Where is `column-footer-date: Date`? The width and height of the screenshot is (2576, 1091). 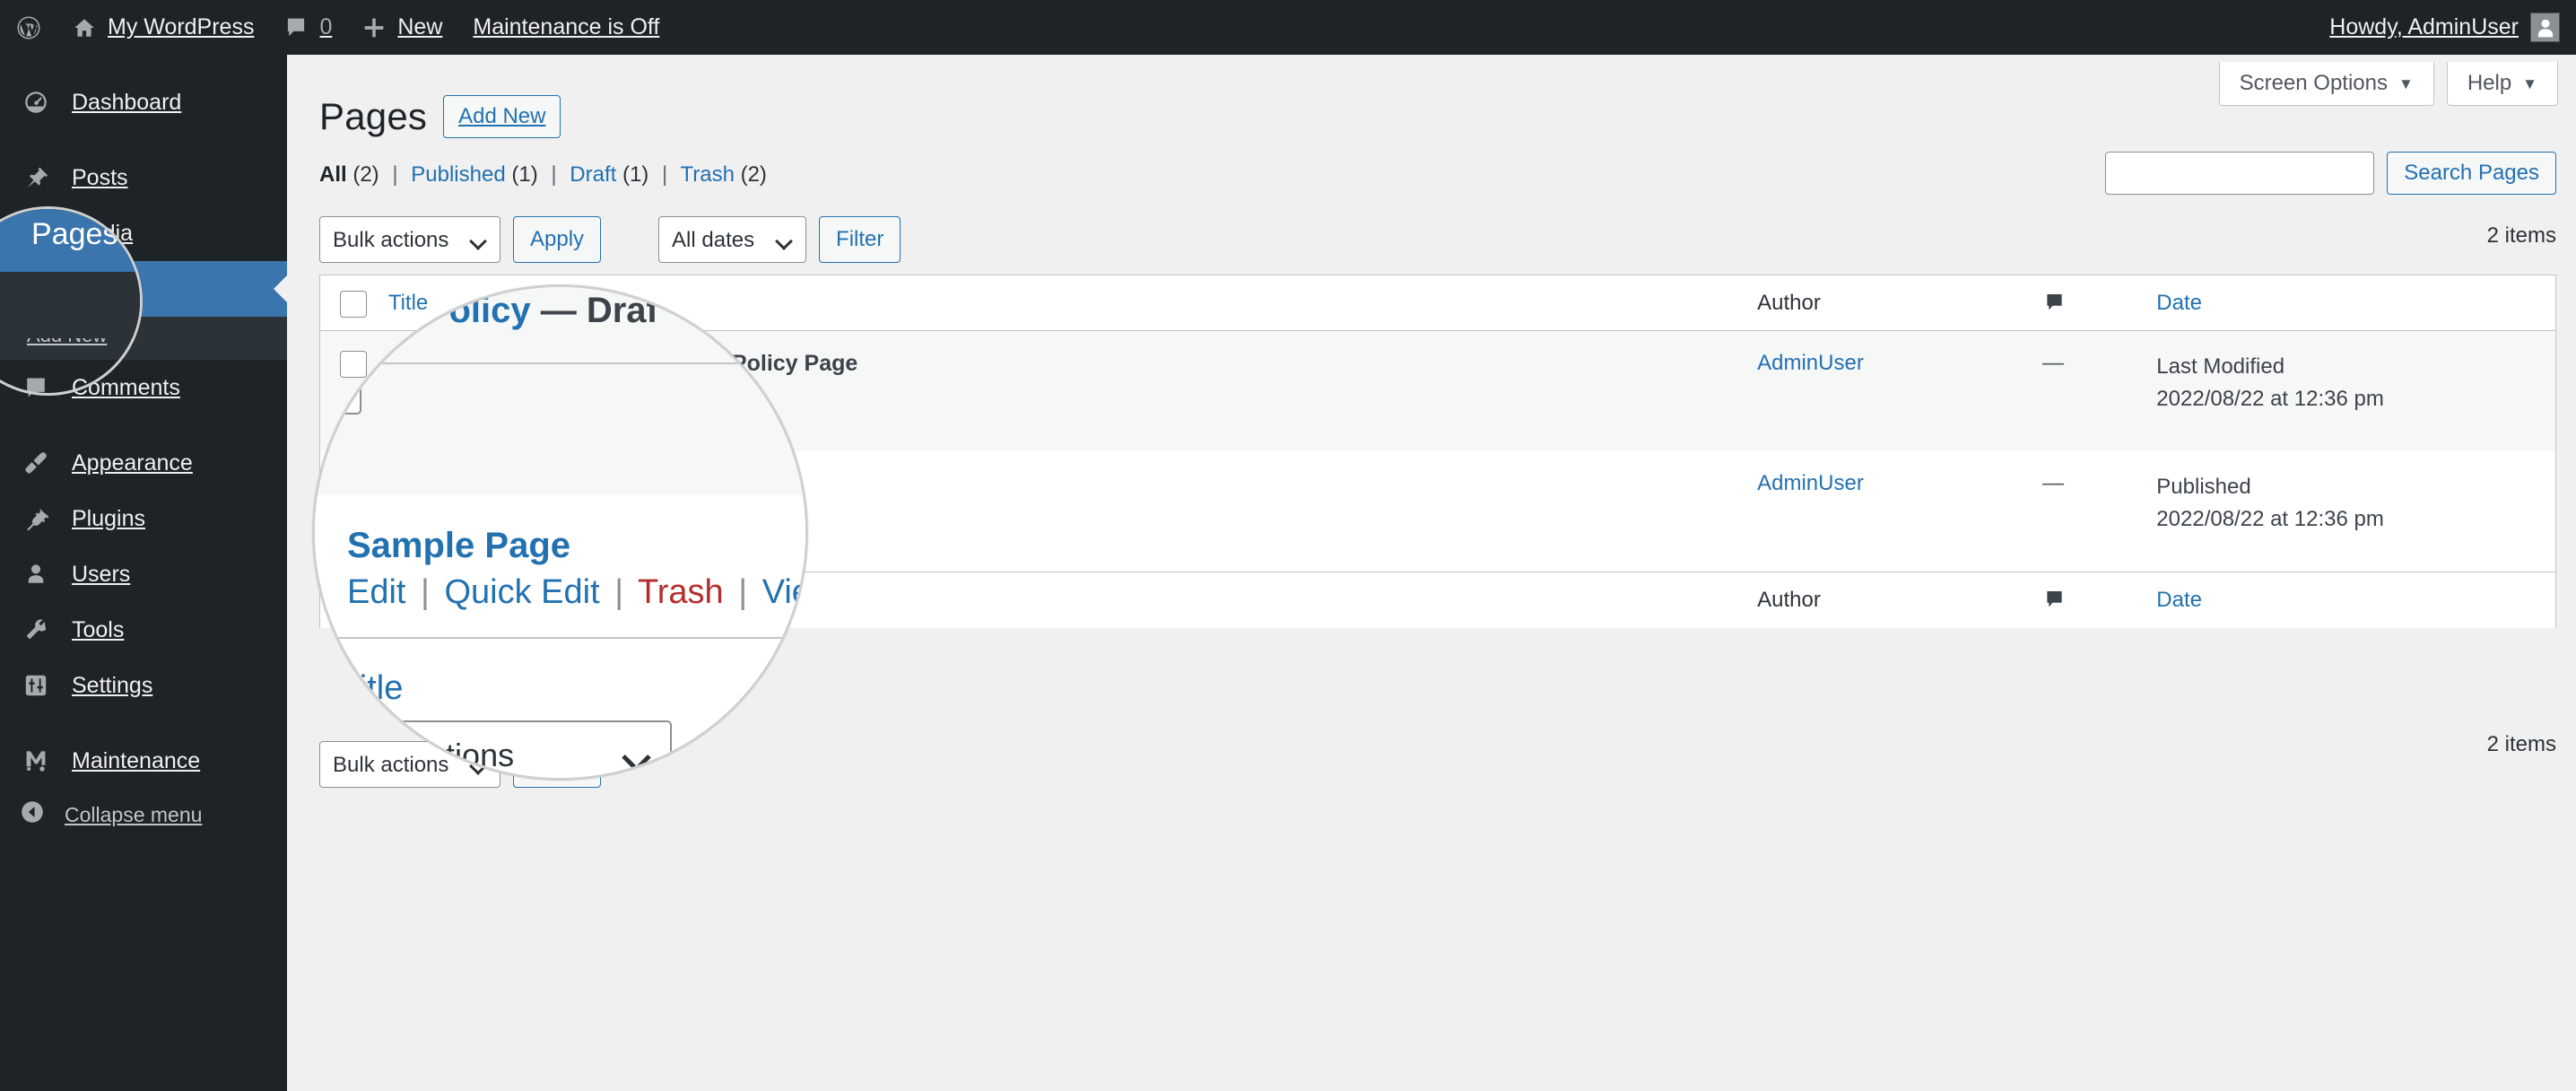 column-footer-date: Date is located at coordinates (2356, 600).